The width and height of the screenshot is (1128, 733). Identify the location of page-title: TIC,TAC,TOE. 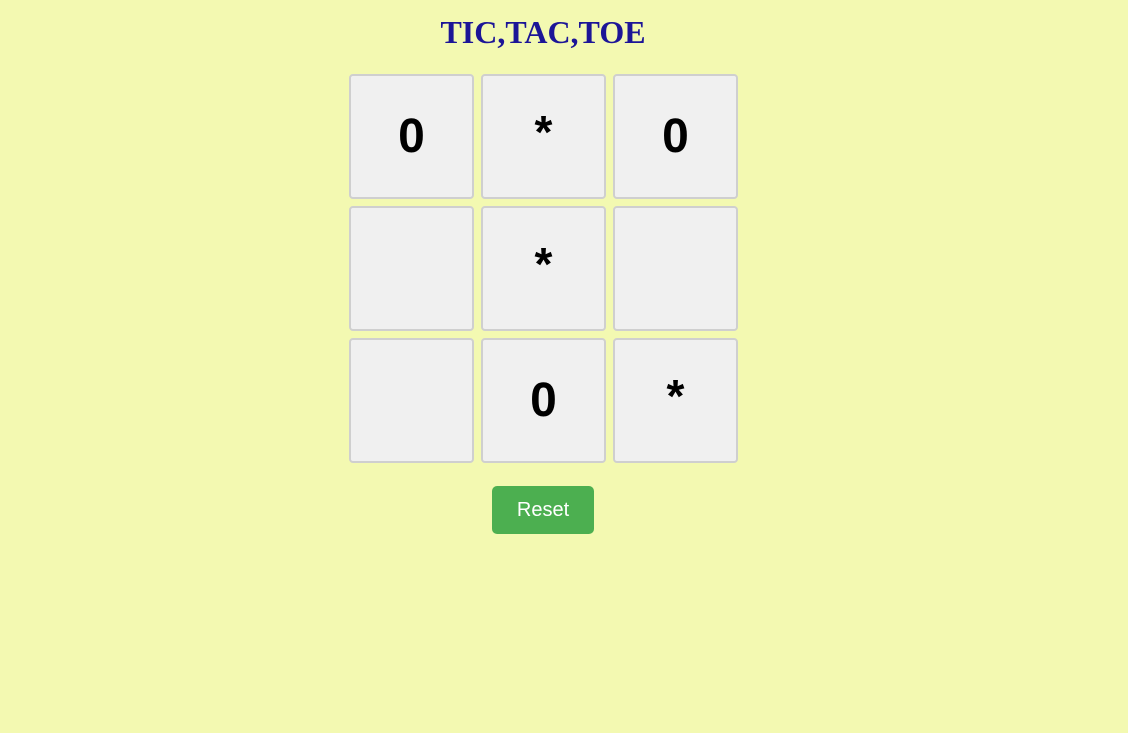
(543, 32).